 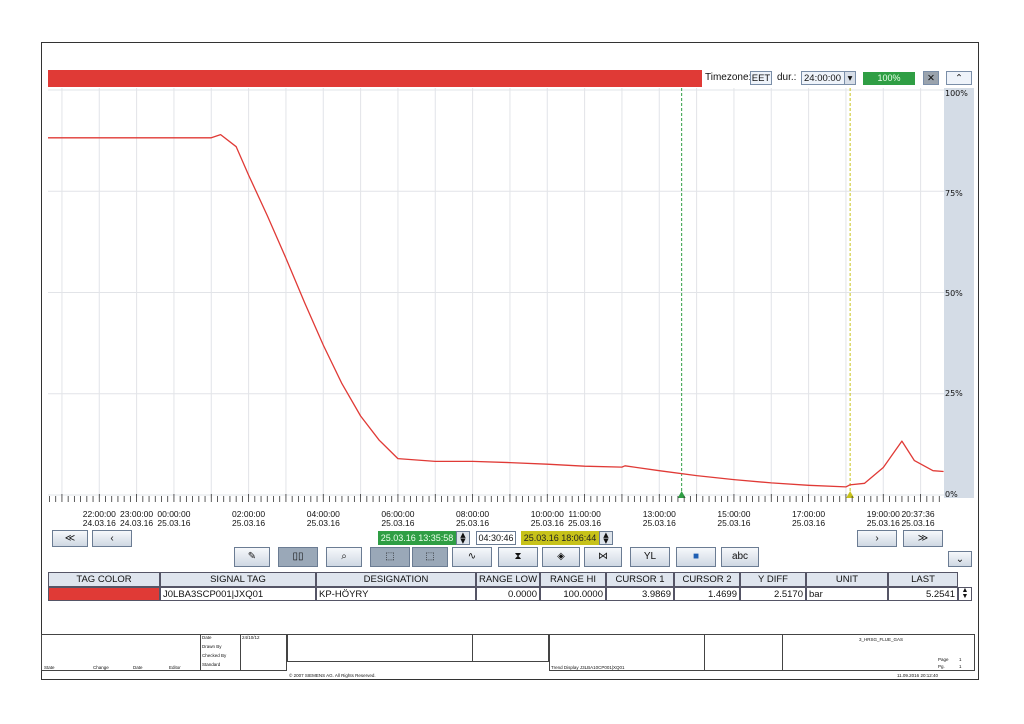 What do you see at coordinates (923, 538) in the screenshot?
I see `scroll-last-button: ≫` at bounding box center [923, 538].